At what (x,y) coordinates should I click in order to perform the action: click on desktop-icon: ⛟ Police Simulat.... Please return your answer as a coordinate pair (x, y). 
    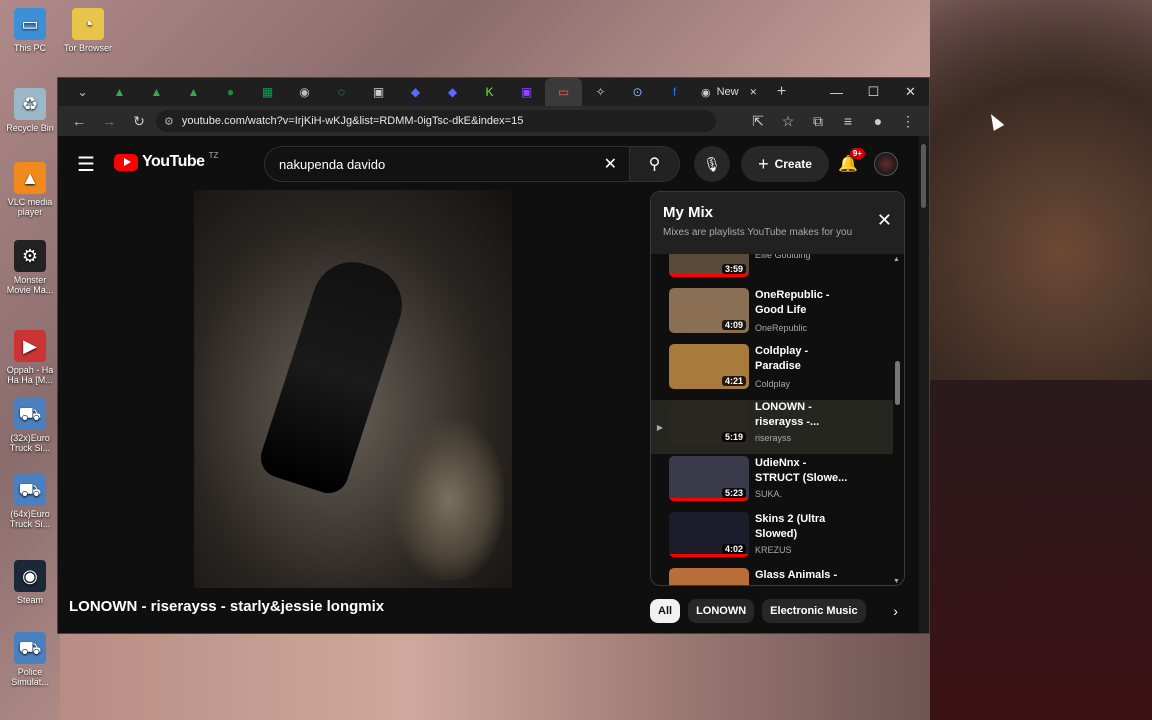
    Looking at the image, I should click on (30, 660).